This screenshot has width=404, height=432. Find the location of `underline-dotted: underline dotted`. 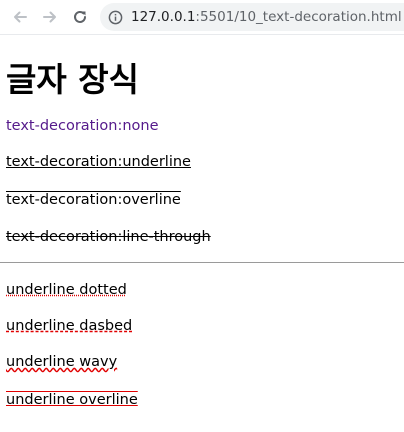

underline-dotted: underline dotted is located at coordinates (66, 290).